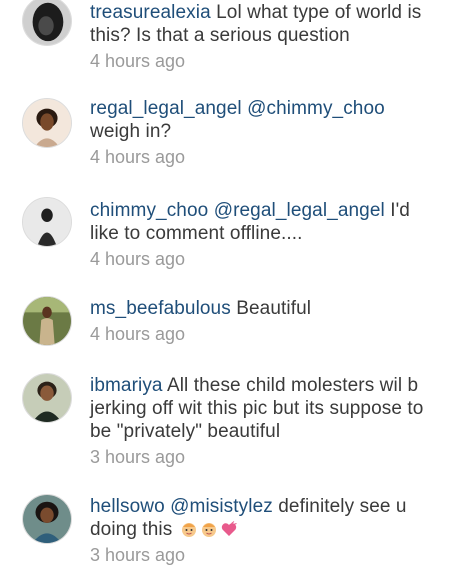 The width and height of the screenshot is (450, 579). What do you see at coordinates (127, 506) in the screenshot?
I see `comment-username: hellsowo` at bounding box center [127, 506].